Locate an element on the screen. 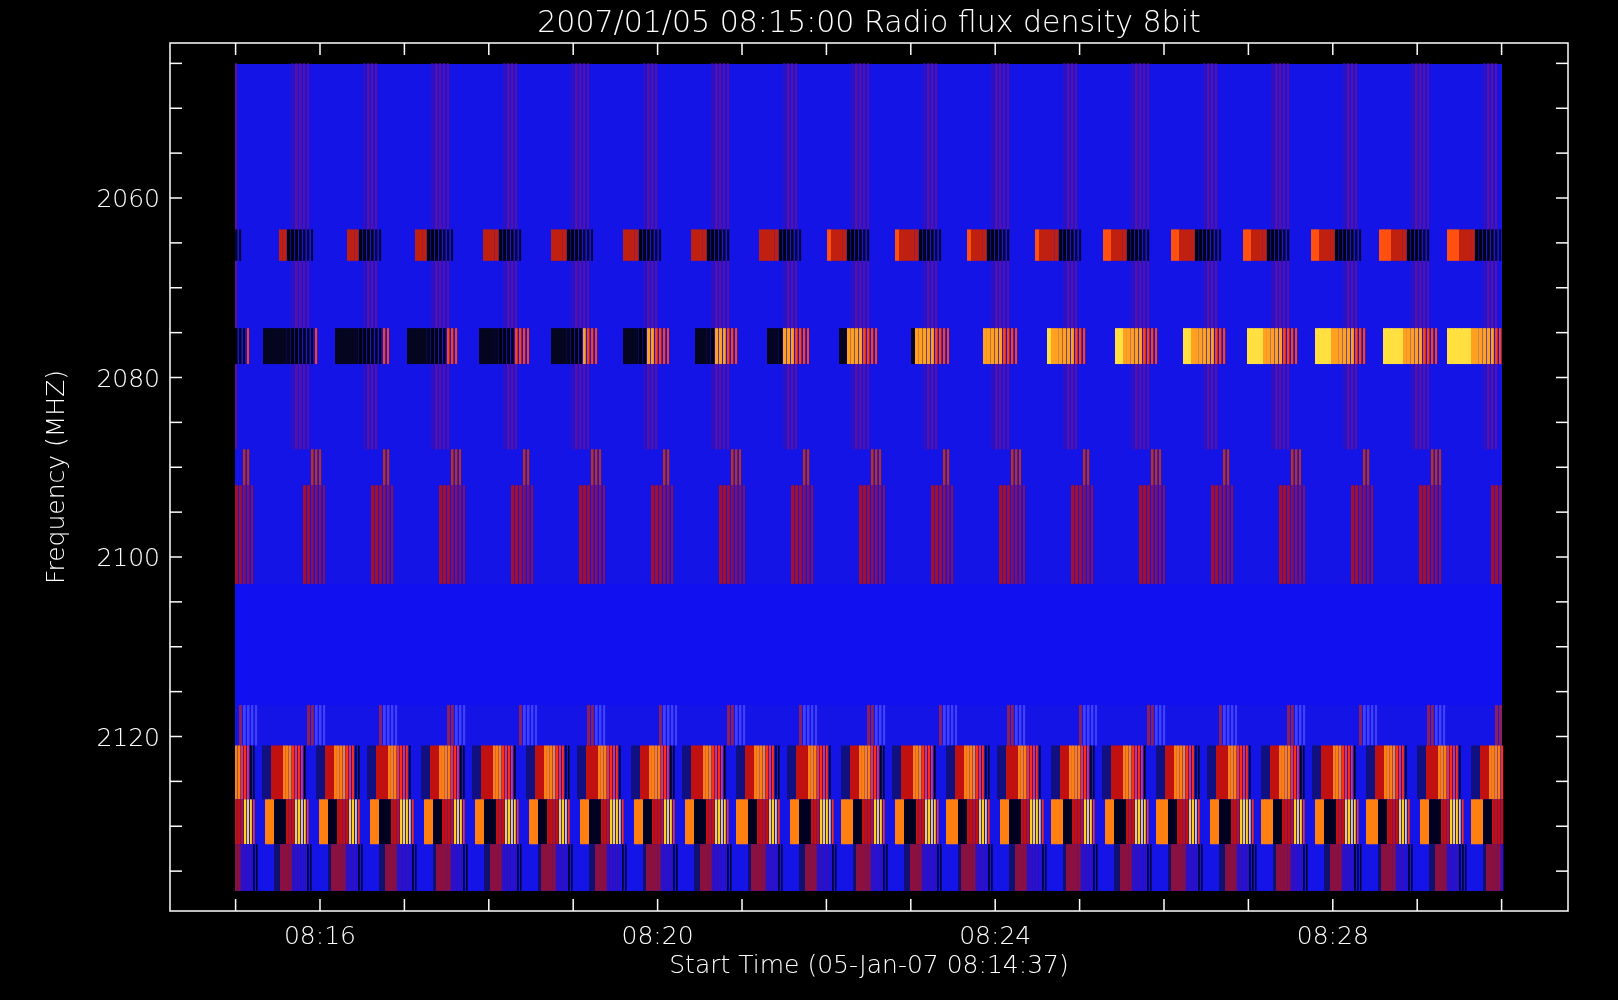 The height and width of the screenshot is (1000, 1618). axis-tick-label: 08:28 is located at coordinates (1332, 935).